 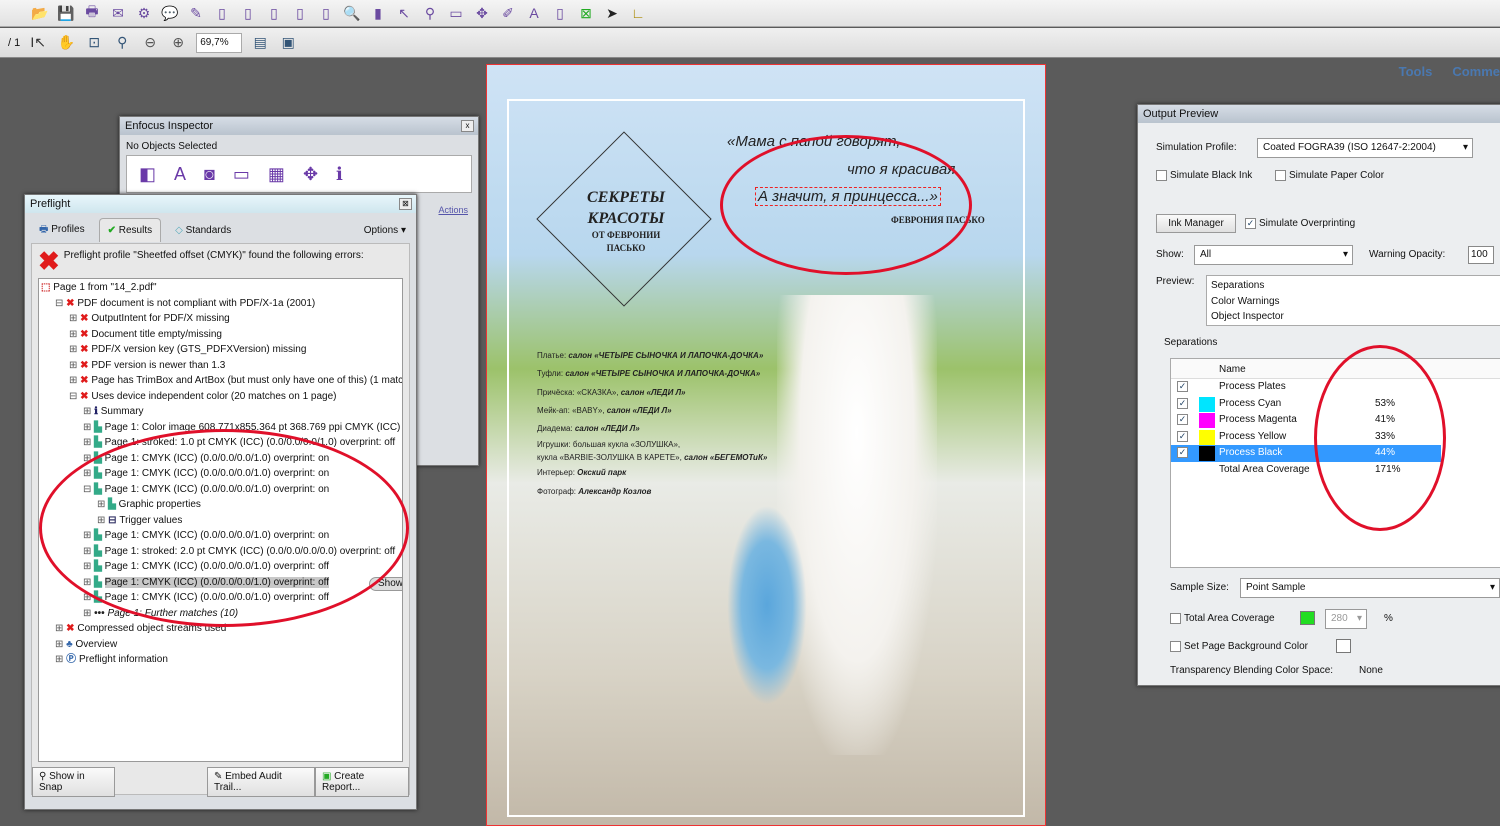 What do you see at coordinates (66, 13) in the screenshot?
I see `save-icon: 💾` at bounding box center [66, 13].